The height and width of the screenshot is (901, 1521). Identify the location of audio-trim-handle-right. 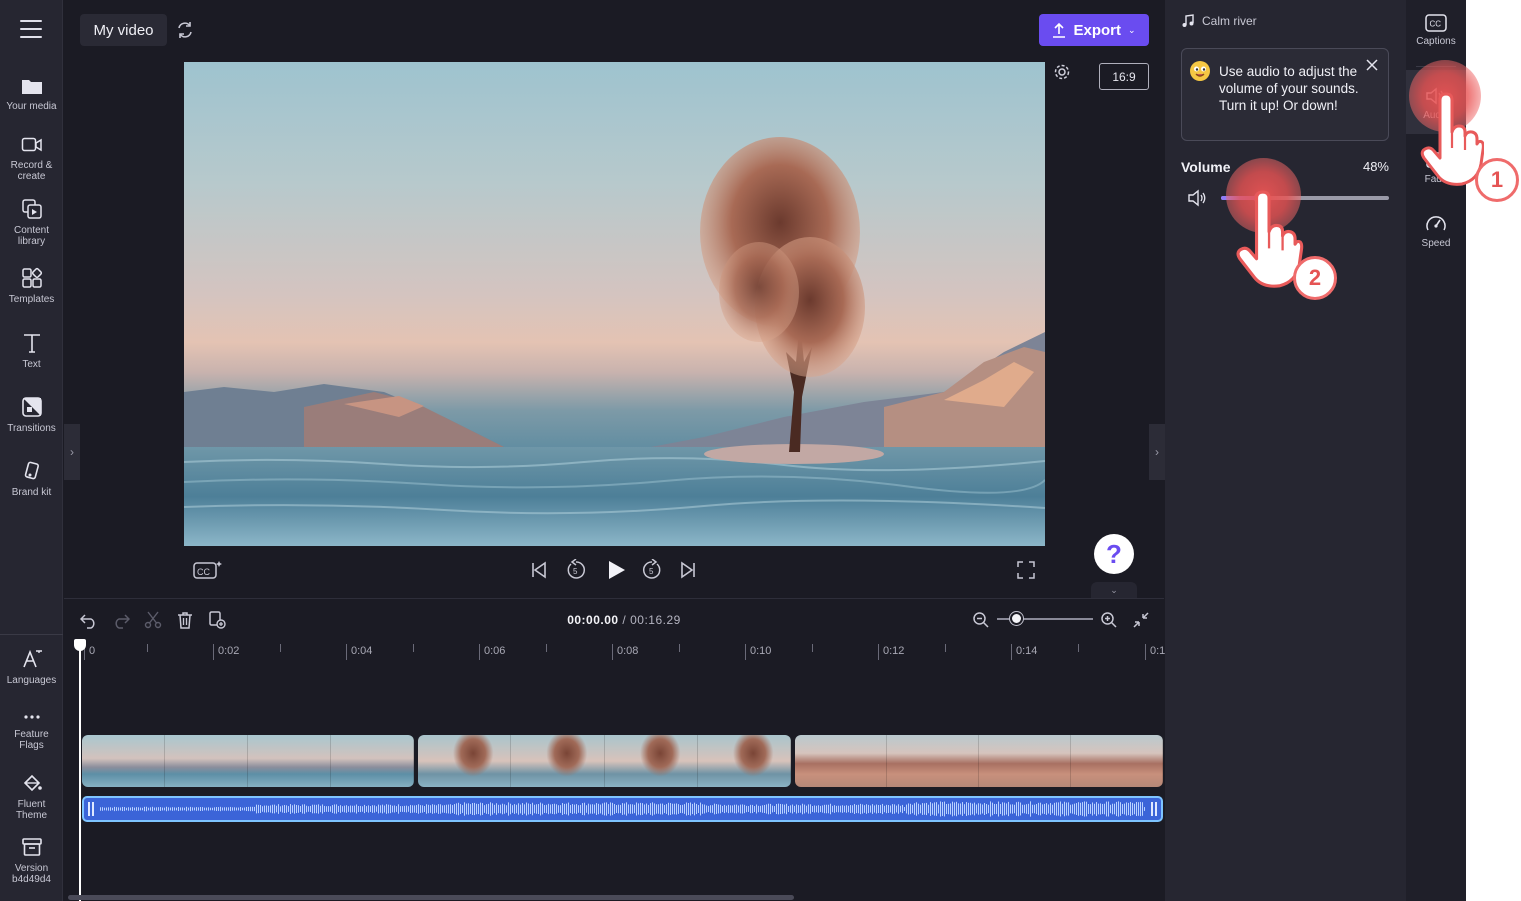
(1154, 809).